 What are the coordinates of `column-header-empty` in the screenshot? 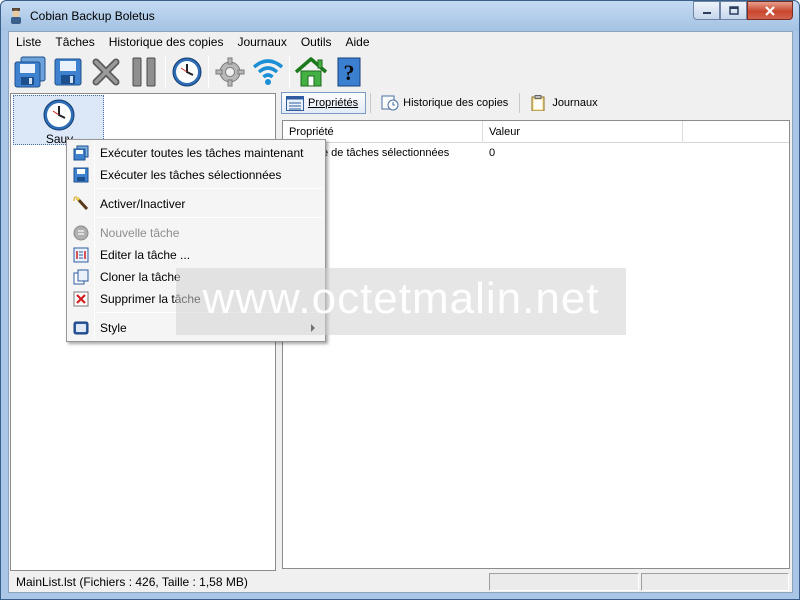 It's located at (736, 132).